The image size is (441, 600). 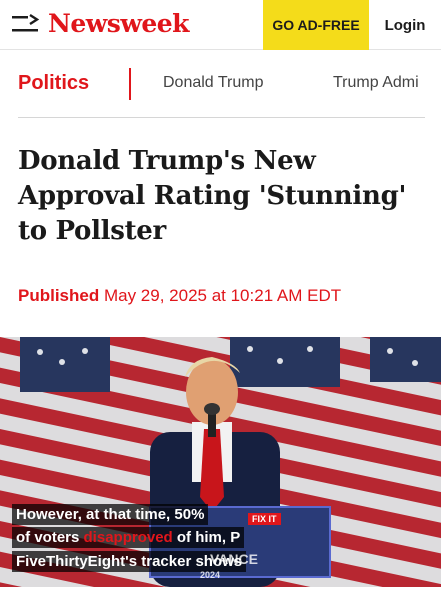 I want to click on video-caption-line-2: of voters disapproved of him, P, so click(x=128, y=537).